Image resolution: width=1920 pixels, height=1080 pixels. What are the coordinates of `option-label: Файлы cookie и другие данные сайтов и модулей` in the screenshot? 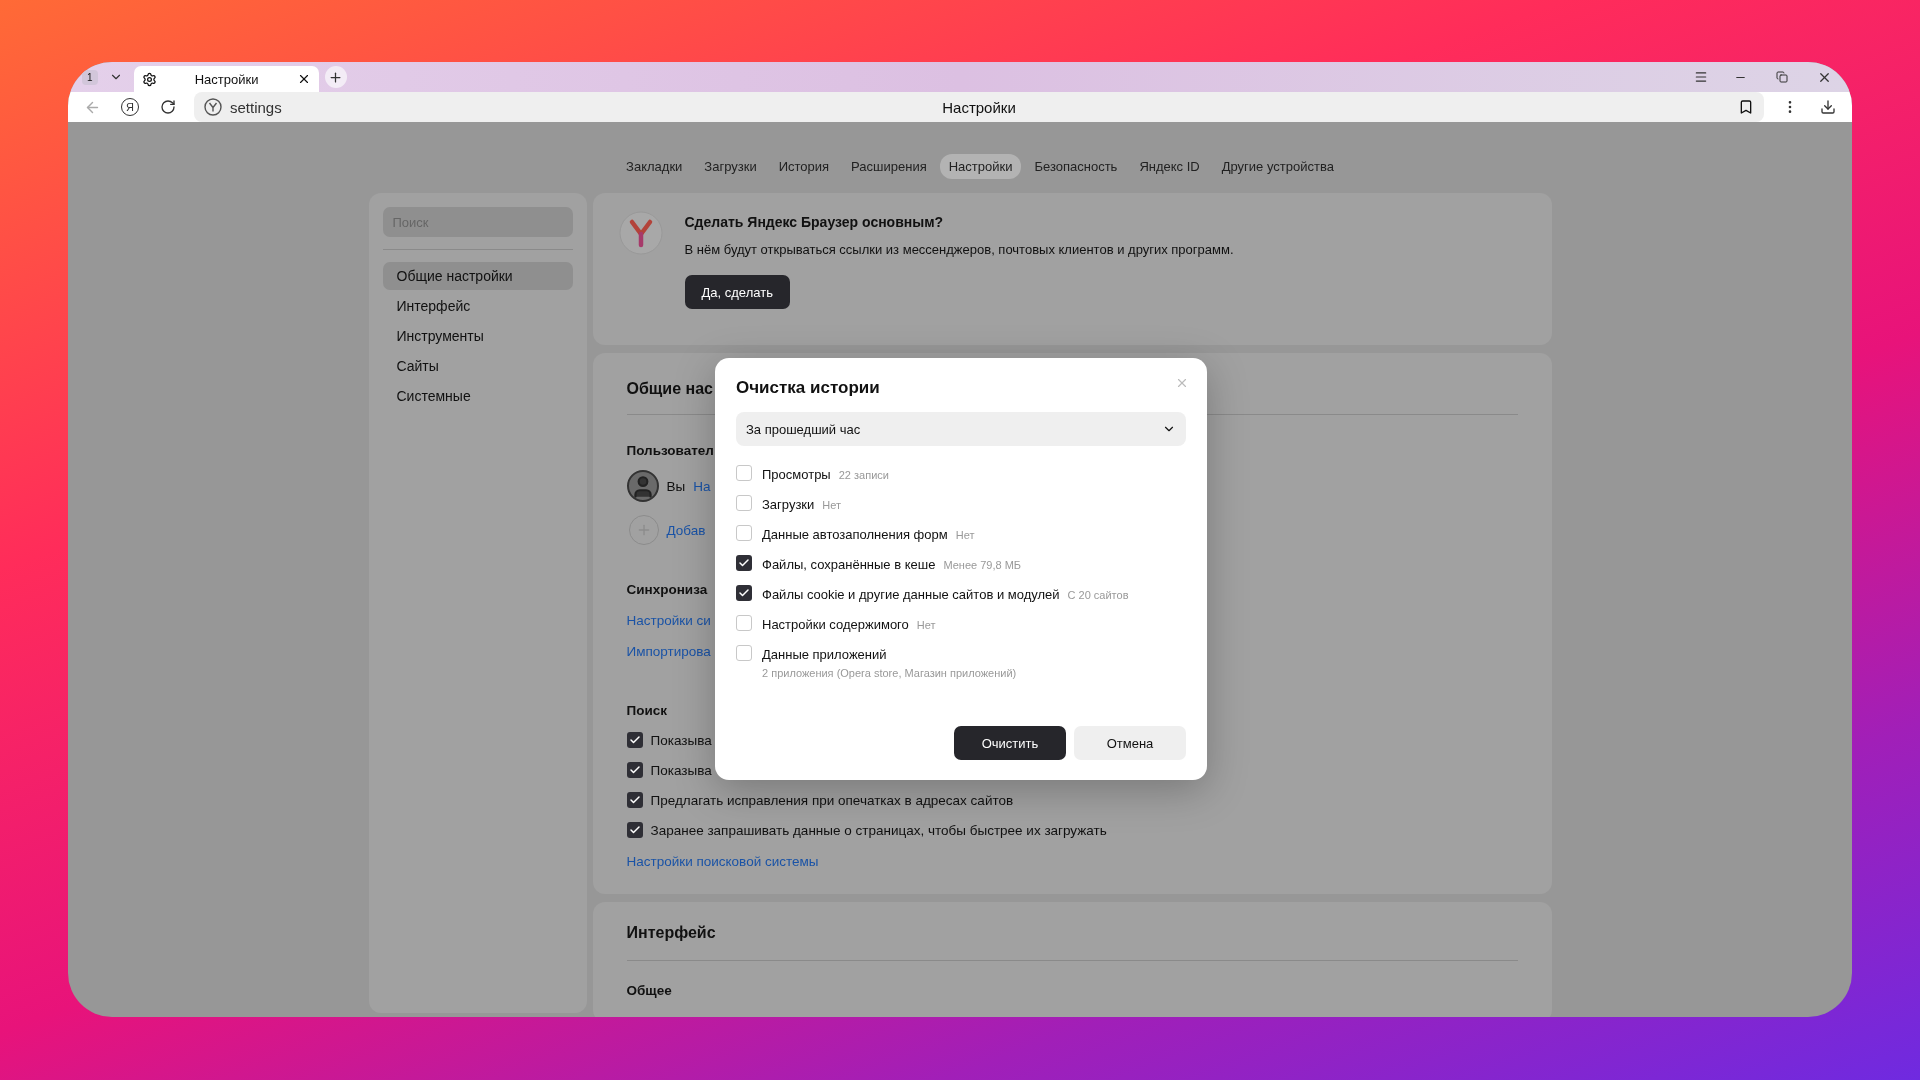 It's located at (911, 594).